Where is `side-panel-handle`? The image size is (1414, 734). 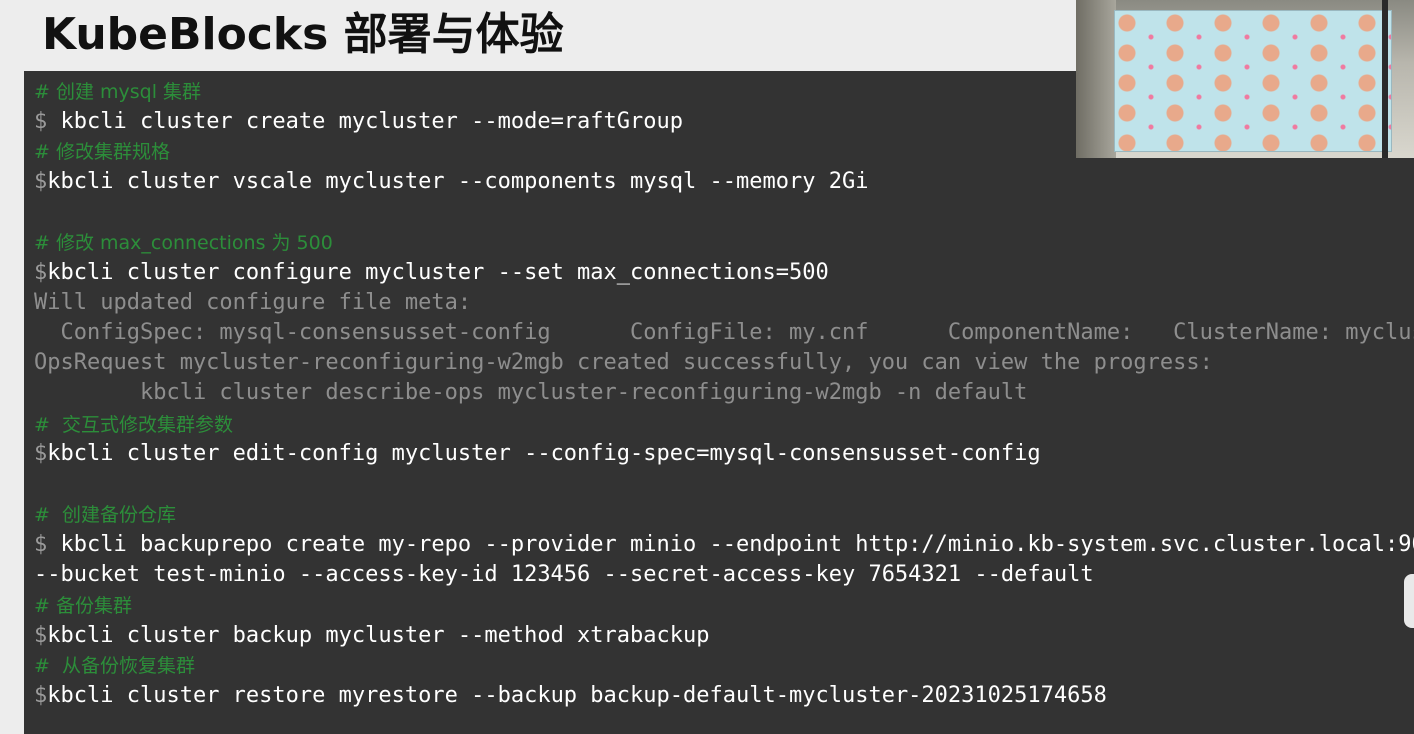 side-panel-handle is located at coordinates (1409, 601).